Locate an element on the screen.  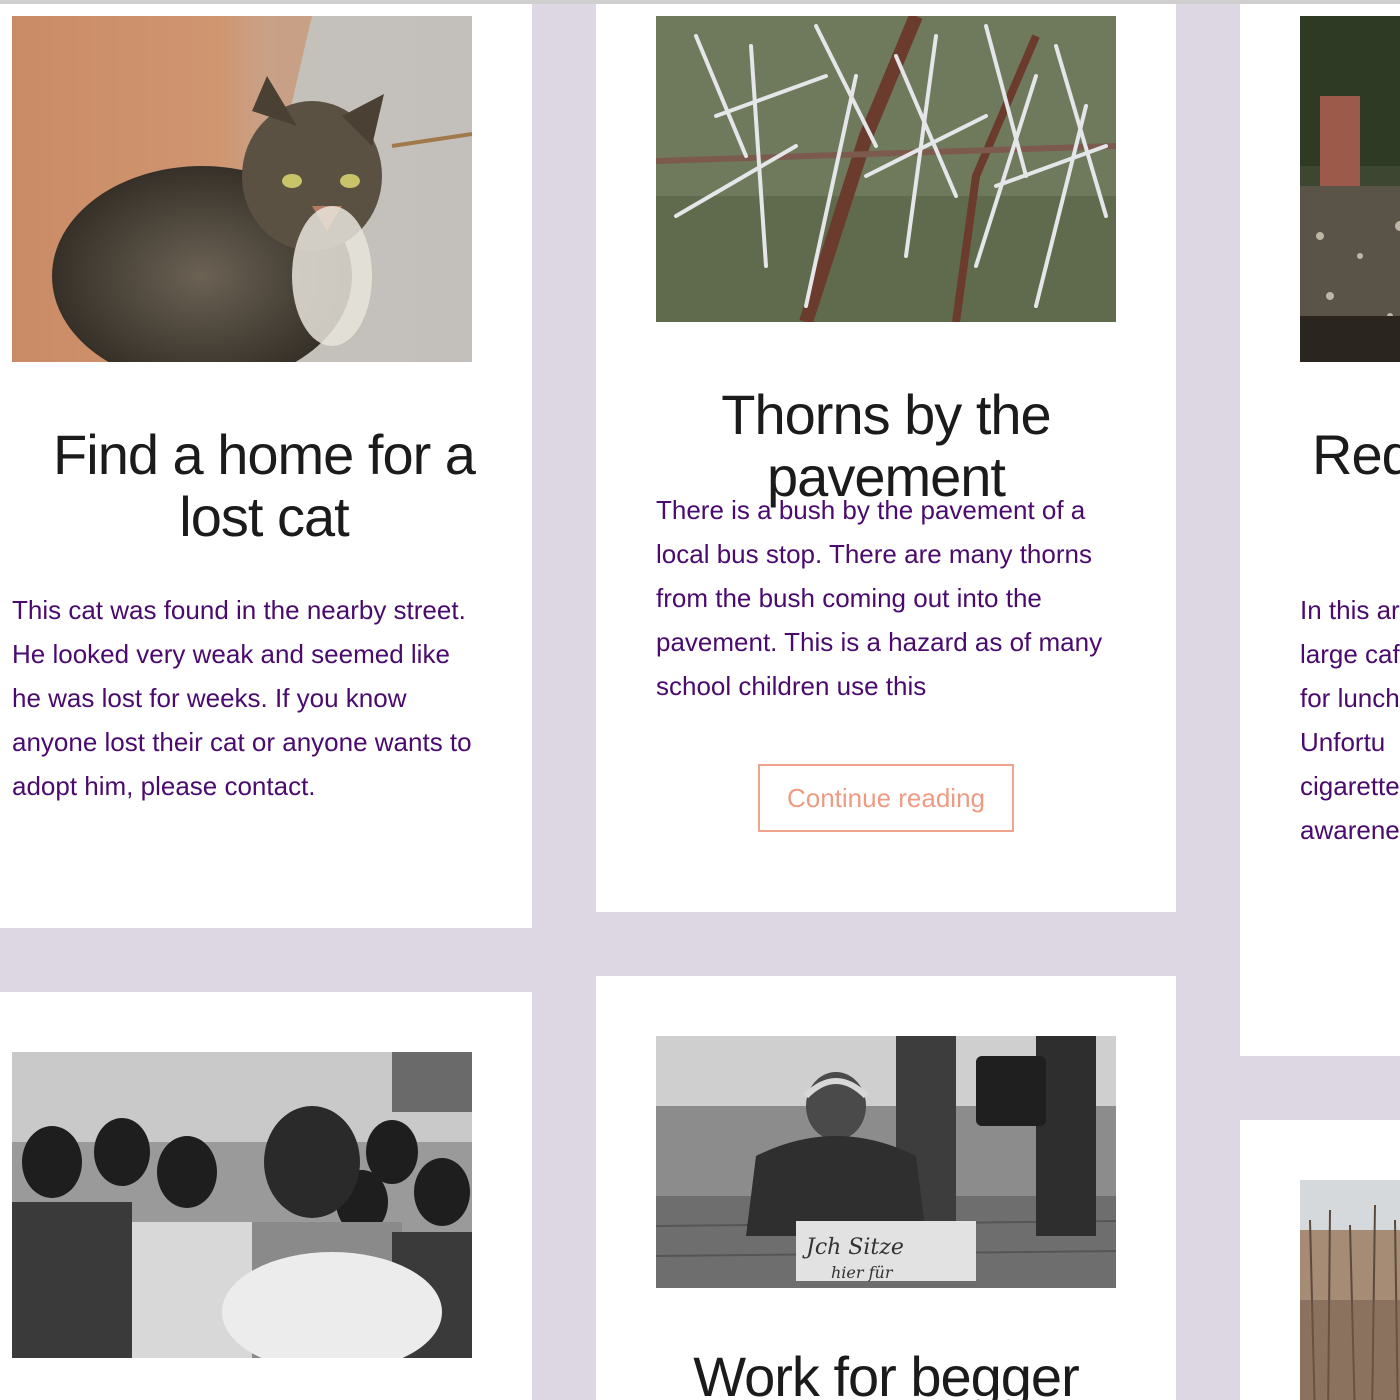
post-image-cat is located at coordinates (242, 189).